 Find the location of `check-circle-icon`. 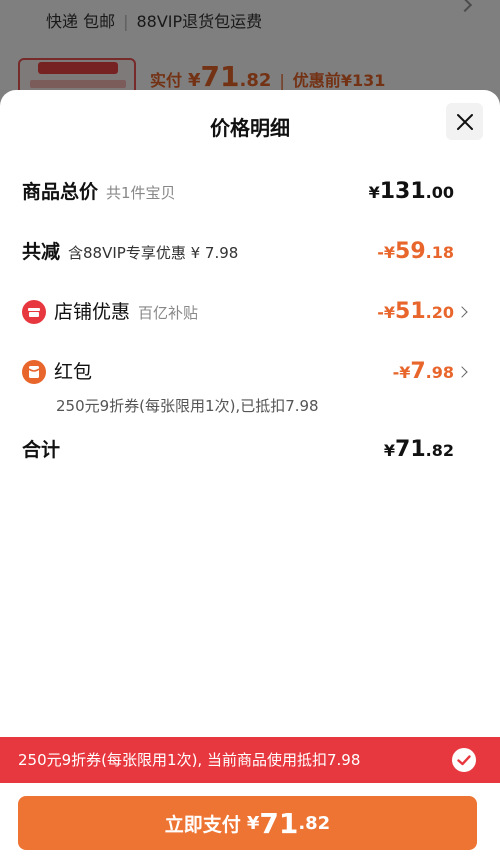

check-circle-icon is located at coordinates (464, 760).